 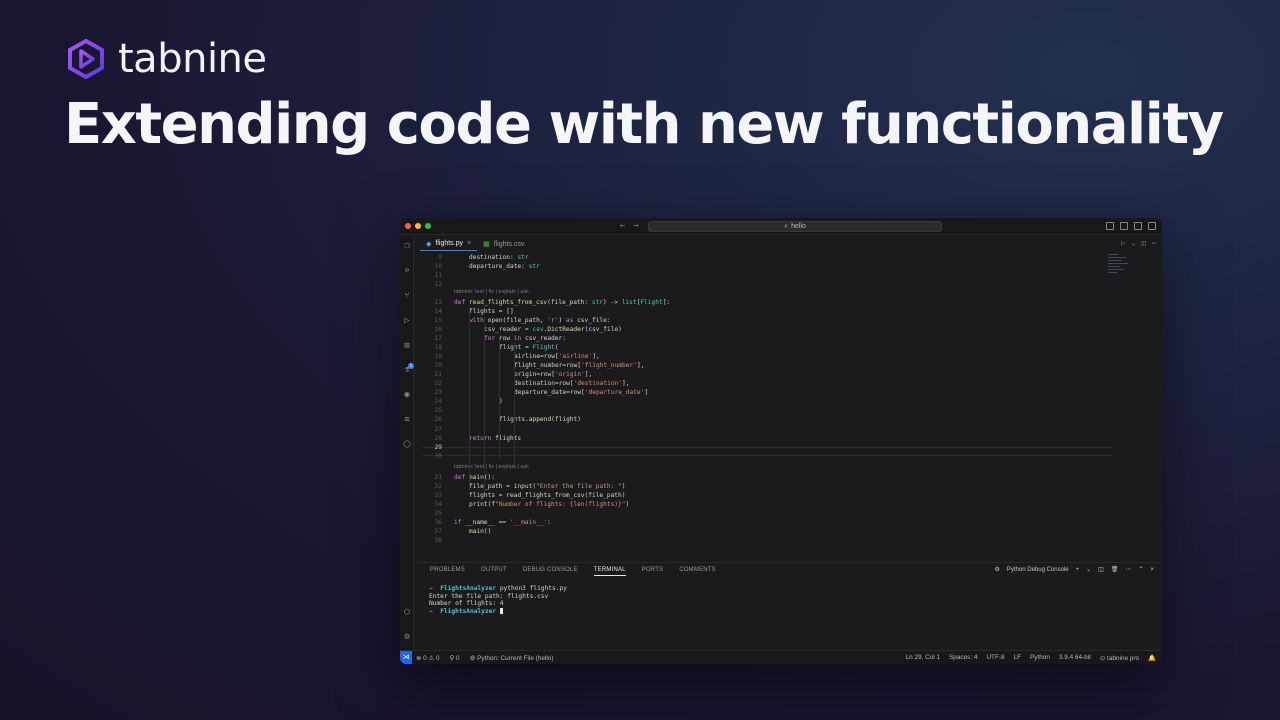 I want to click on end-of-line: LF, so click(x=1017, y=658).